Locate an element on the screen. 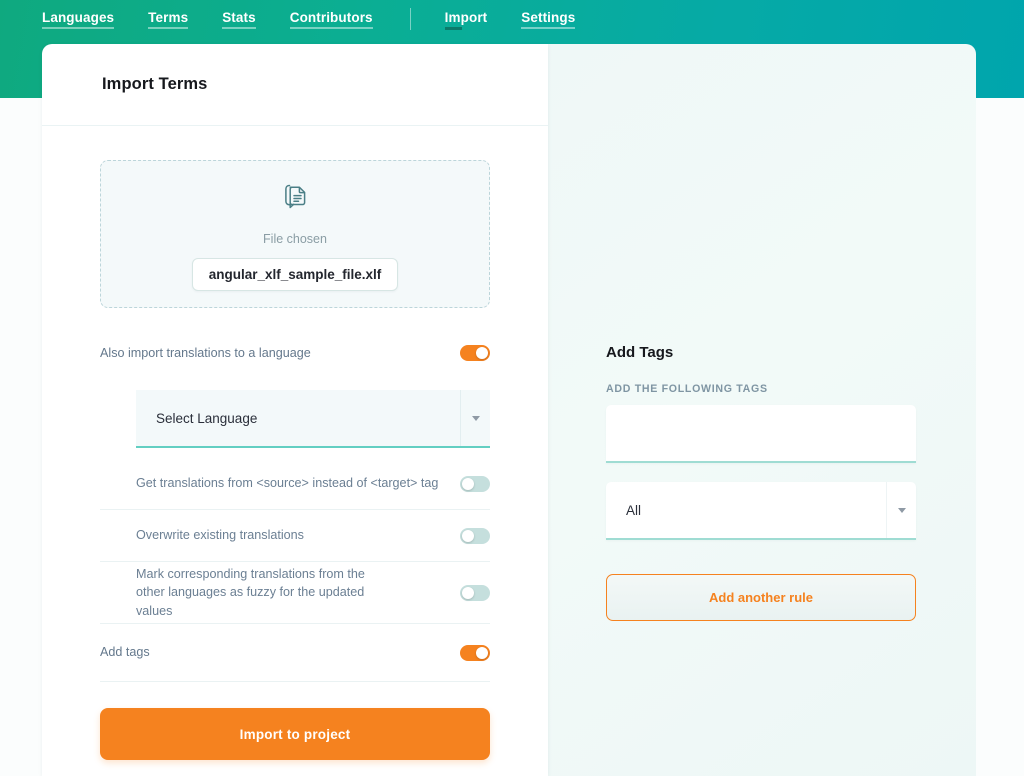 This screenshot has height=776, width=1024. toggle-add-tags is located at coordinates (475, 652).